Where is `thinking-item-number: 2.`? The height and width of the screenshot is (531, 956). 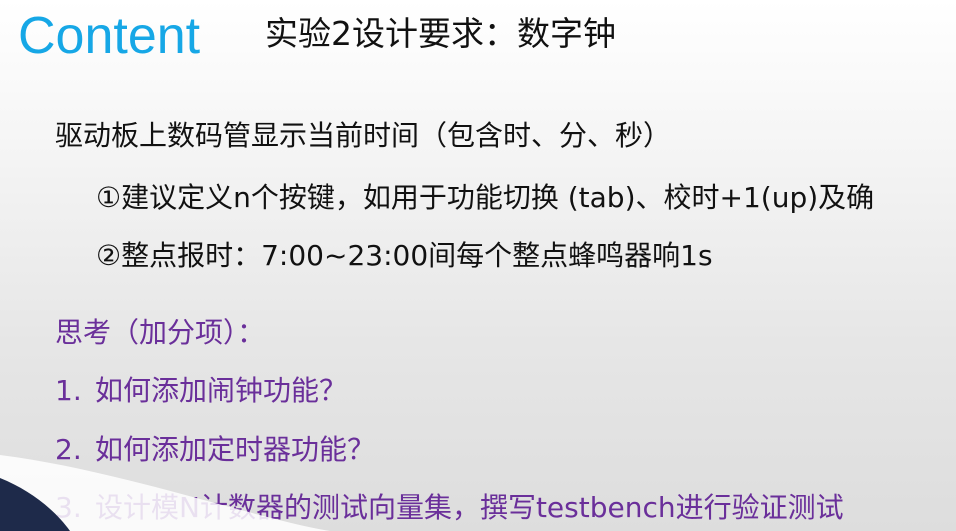
thinking-item-number: 2. is located at coordinates (68, 449).